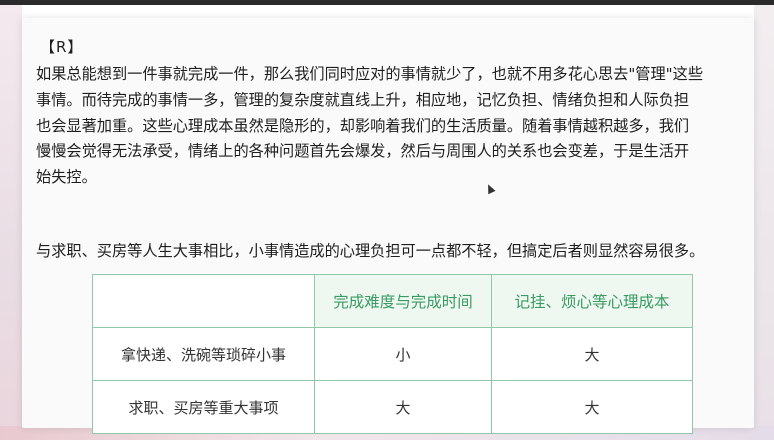 The height and width of the screenshot is (440, 774). What do you see at coordinates (203, 301) in the screenshot?
I see `table-header-cell` at bounding box center [203, 301].